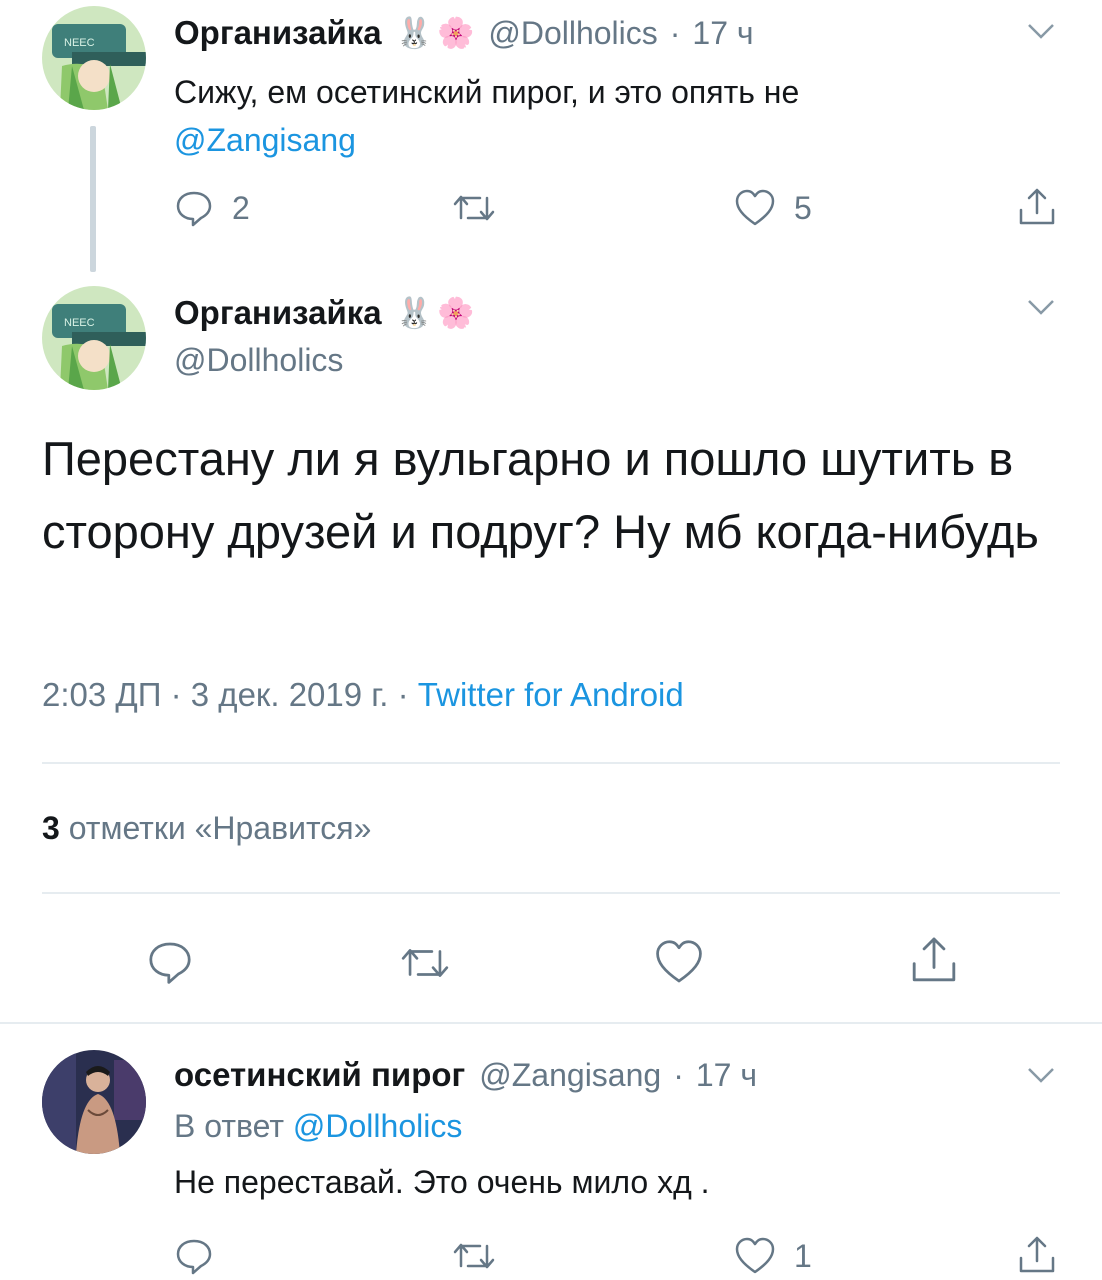 This screenshot has width=1102, height=1280. What do you see at coordinates (51, 828) in the screenshot?
I see `likes-count: 3` at bounding box center [51, 828].